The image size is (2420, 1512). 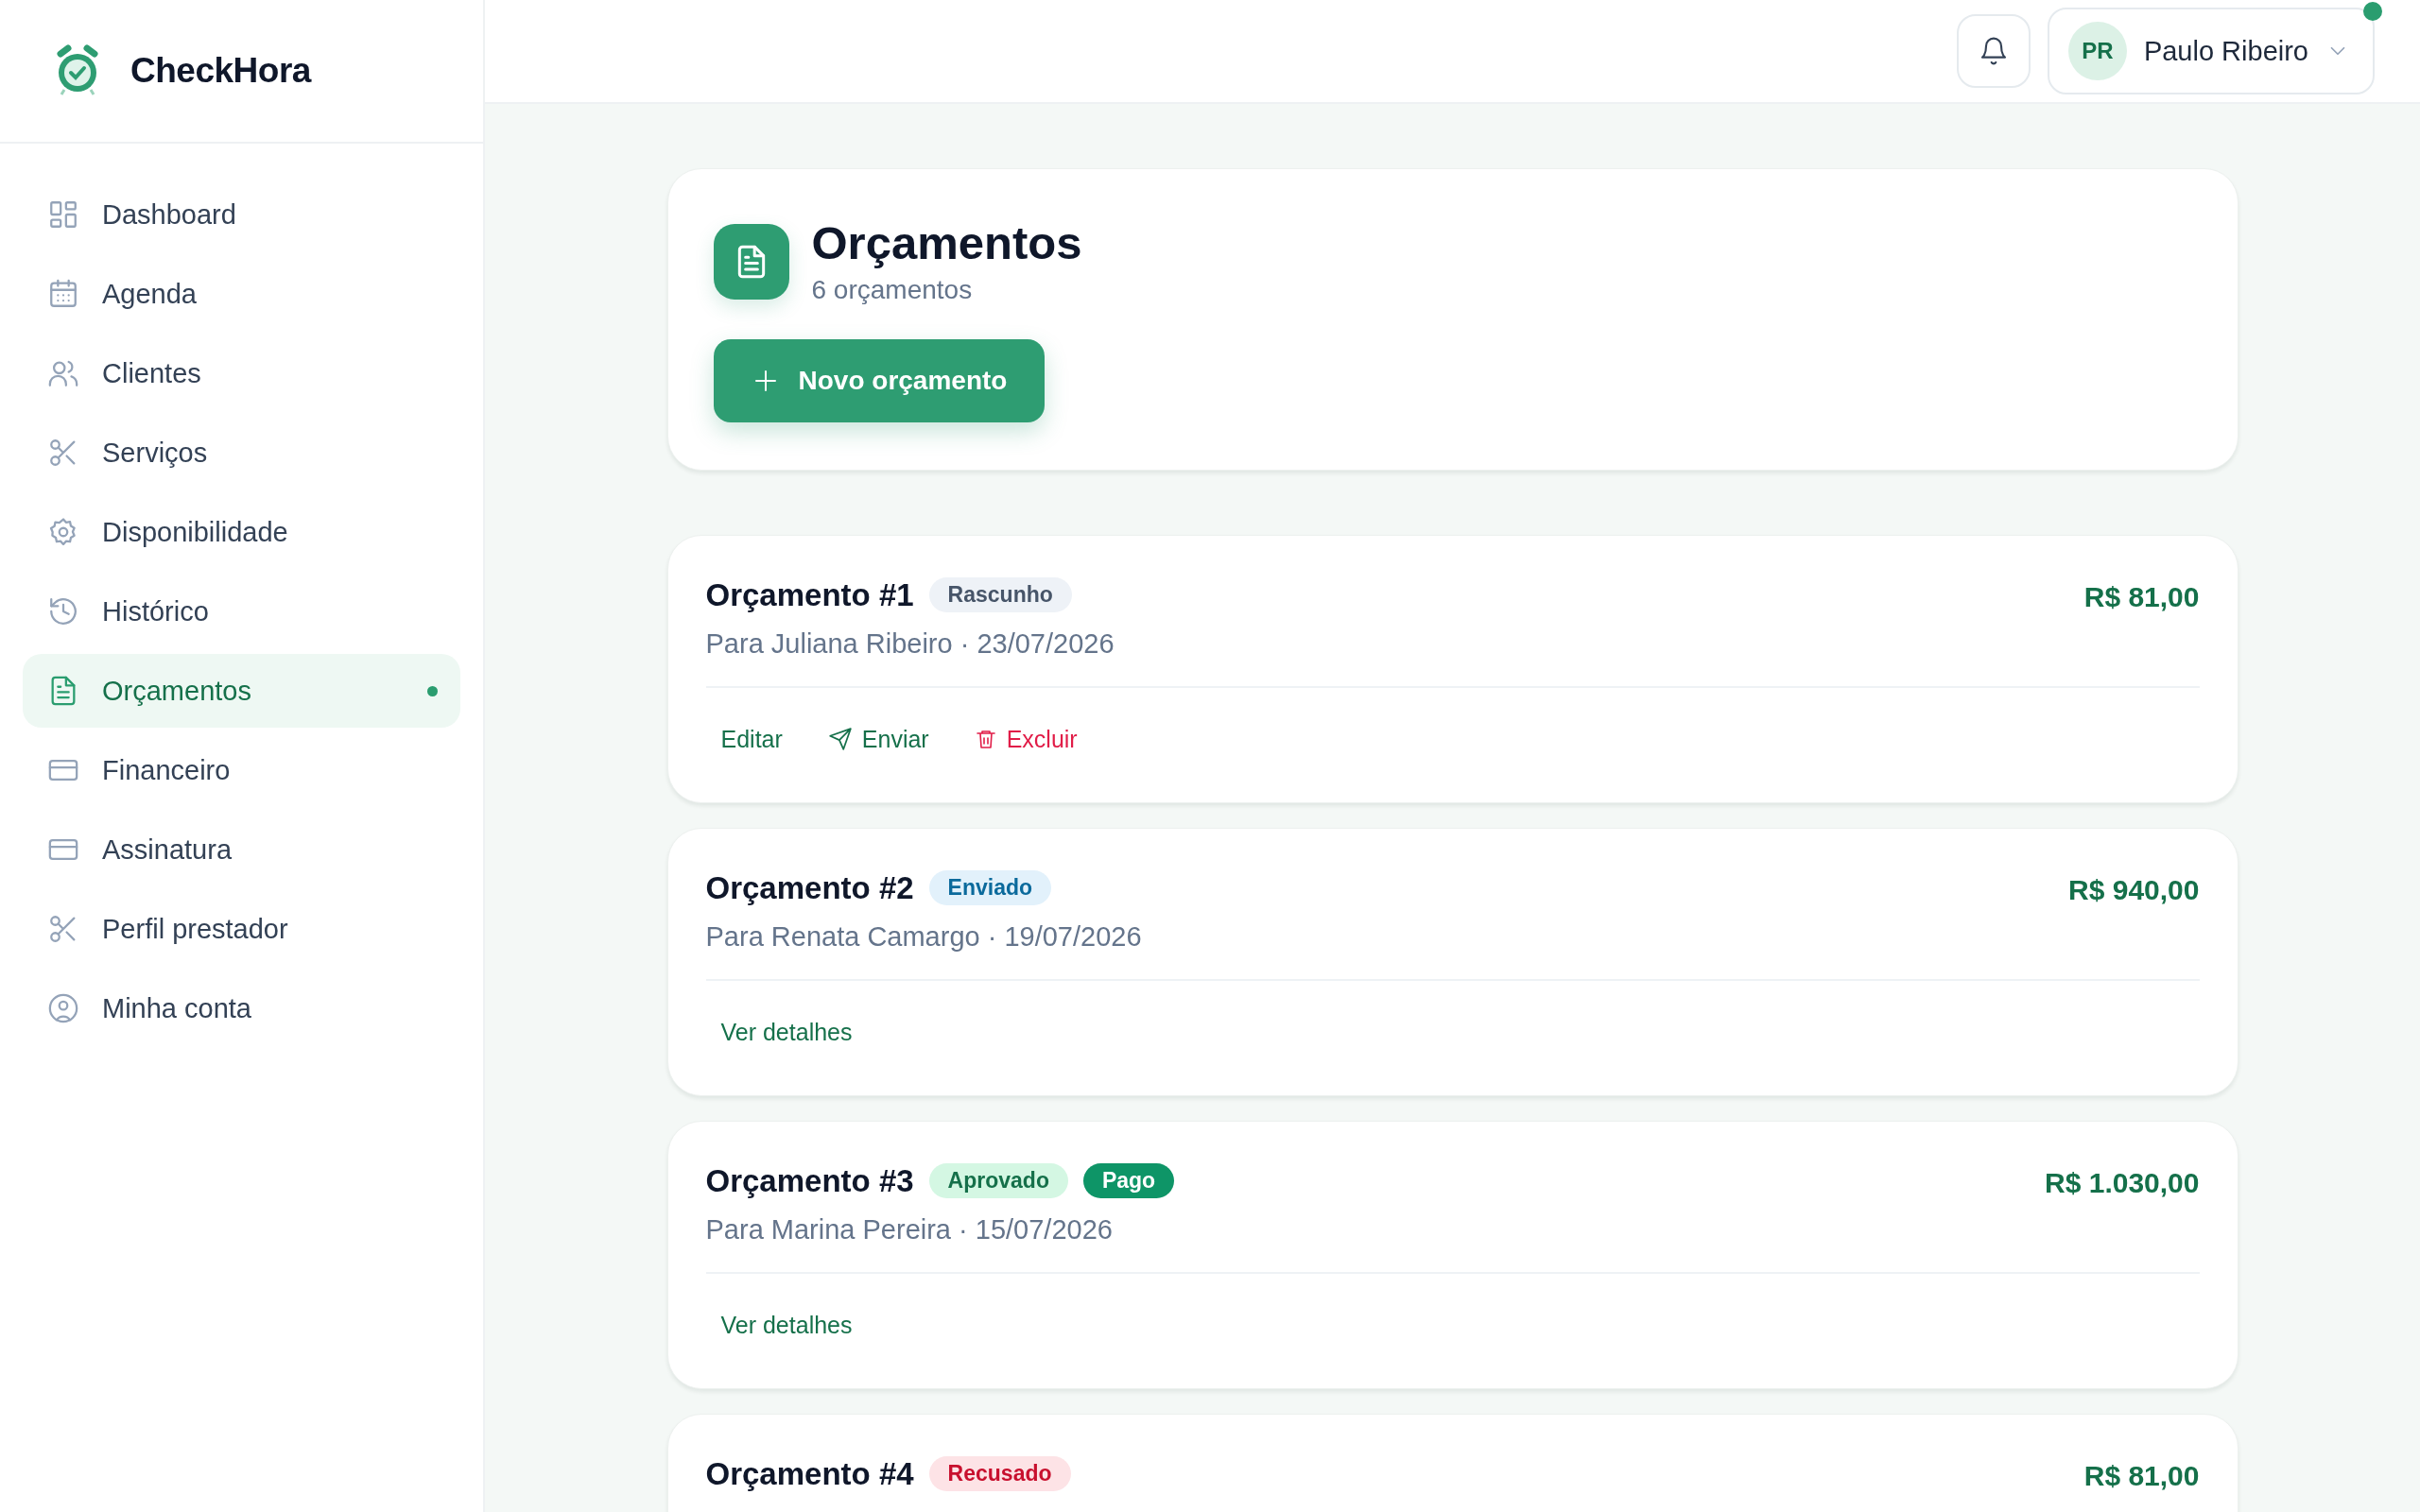 What do you see at coordinates (242, 214) in the screenshot?
I see `sidebar-item: Dashboard` at bounding box center [242, 214].